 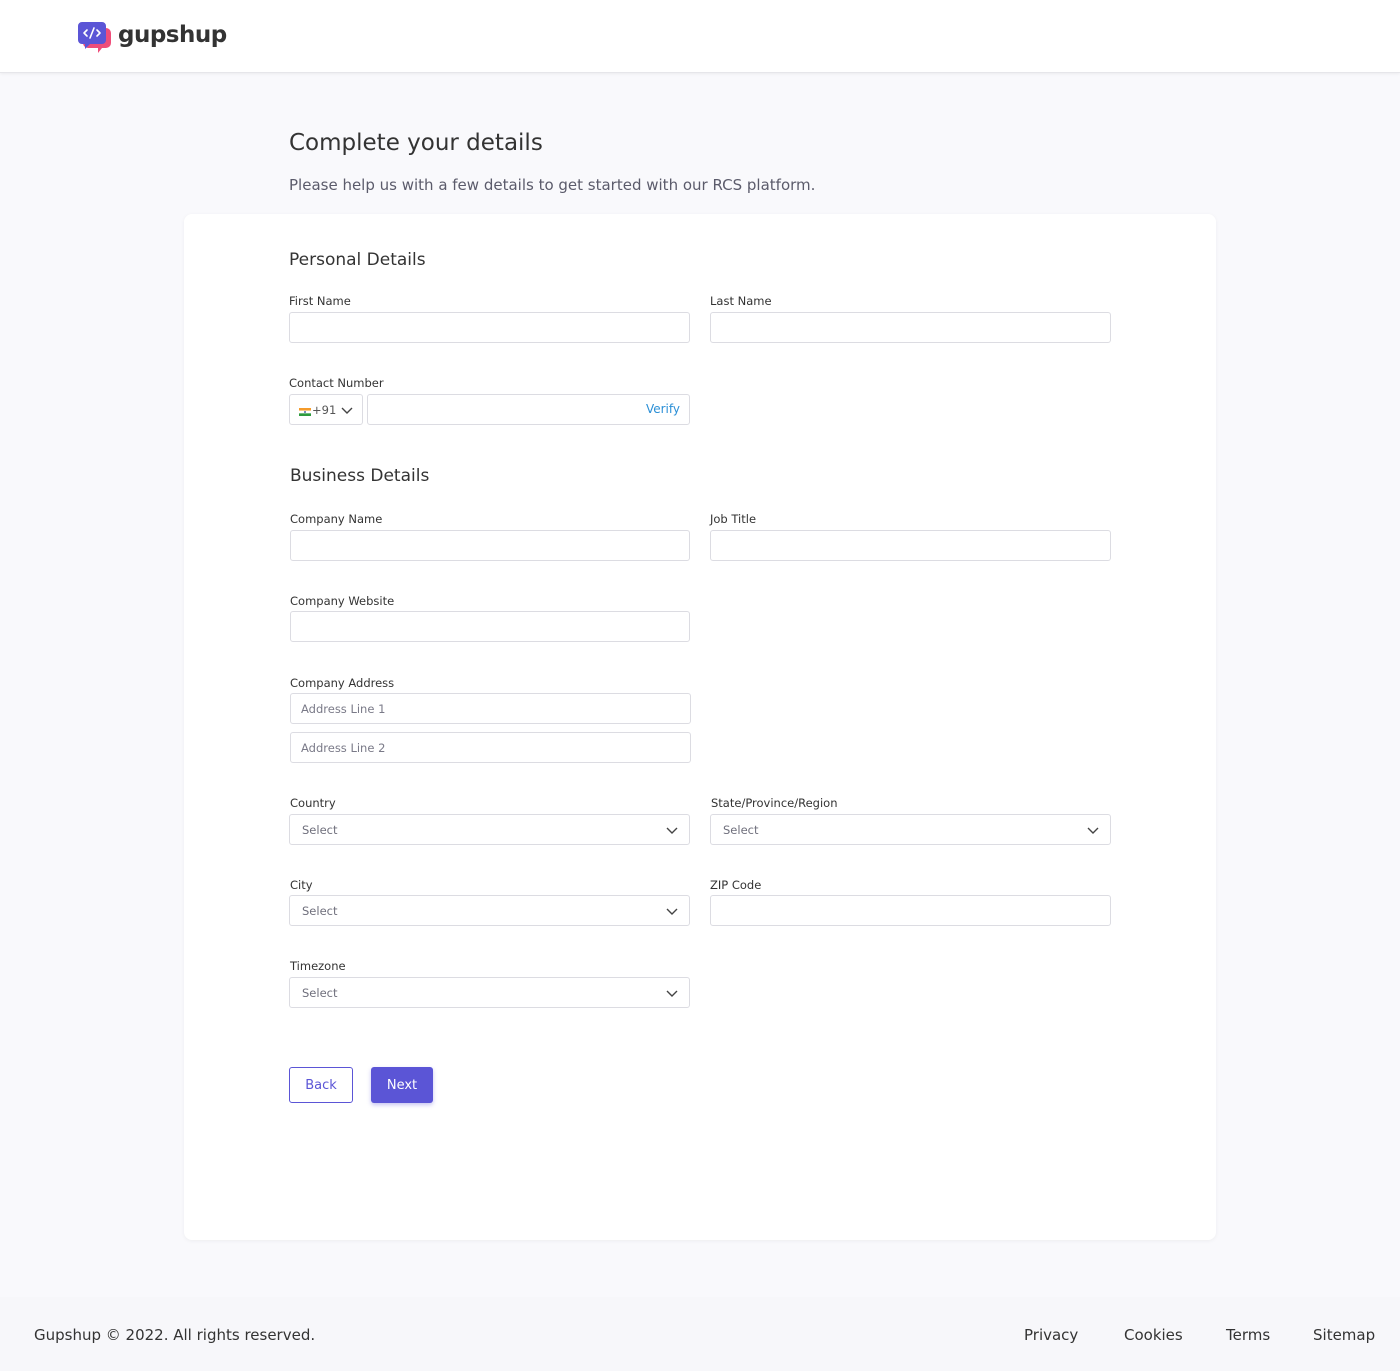 I want to click on country-label: Country, so click(x=313, y=803).